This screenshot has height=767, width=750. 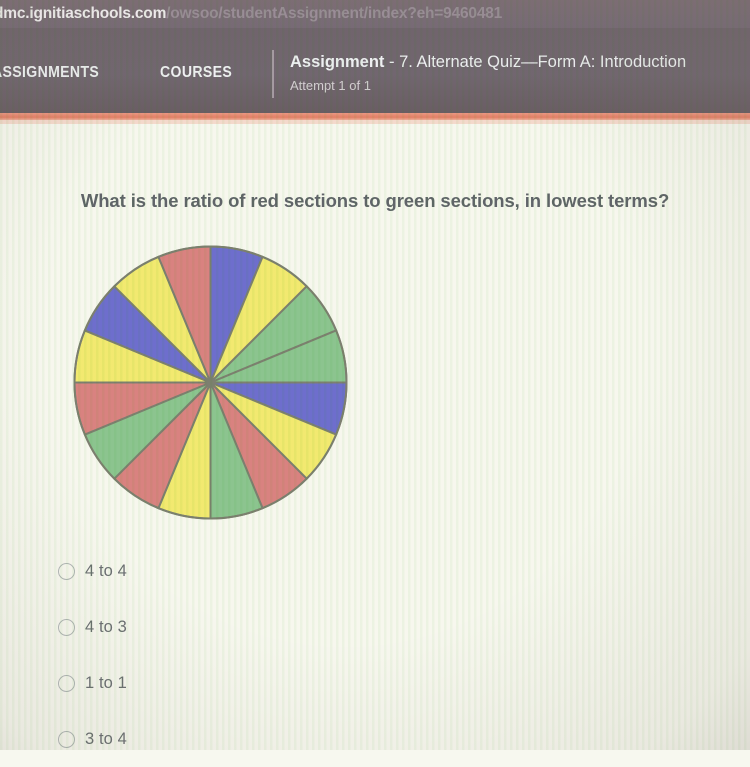 I want to click on header-accent-glow, so click(x=375, y=122).